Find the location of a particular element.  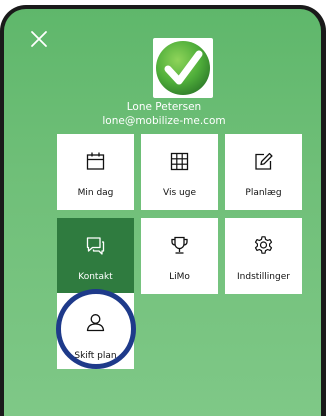

tile-indstillinger: Indstillinger is located at coordinates (263, 256).